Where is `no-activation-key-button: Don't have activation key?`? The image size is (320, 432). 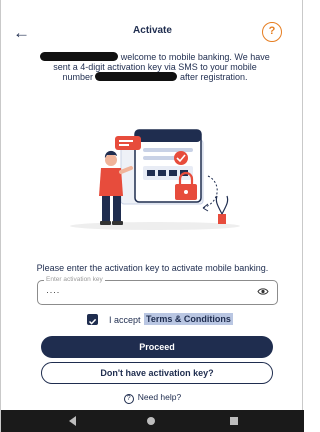 no-activation-key-button: Don't have activation key? is located at coordinates (157, 373).